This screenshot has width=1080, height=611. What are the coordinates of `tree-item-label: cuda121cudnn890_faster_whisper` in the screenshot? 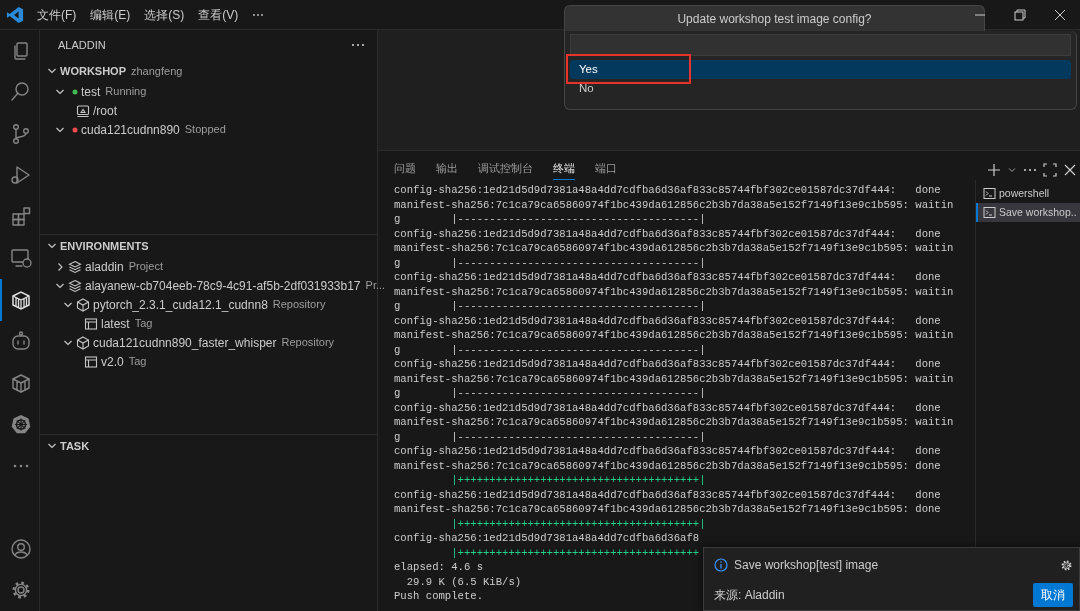 It's located at (185, 342).